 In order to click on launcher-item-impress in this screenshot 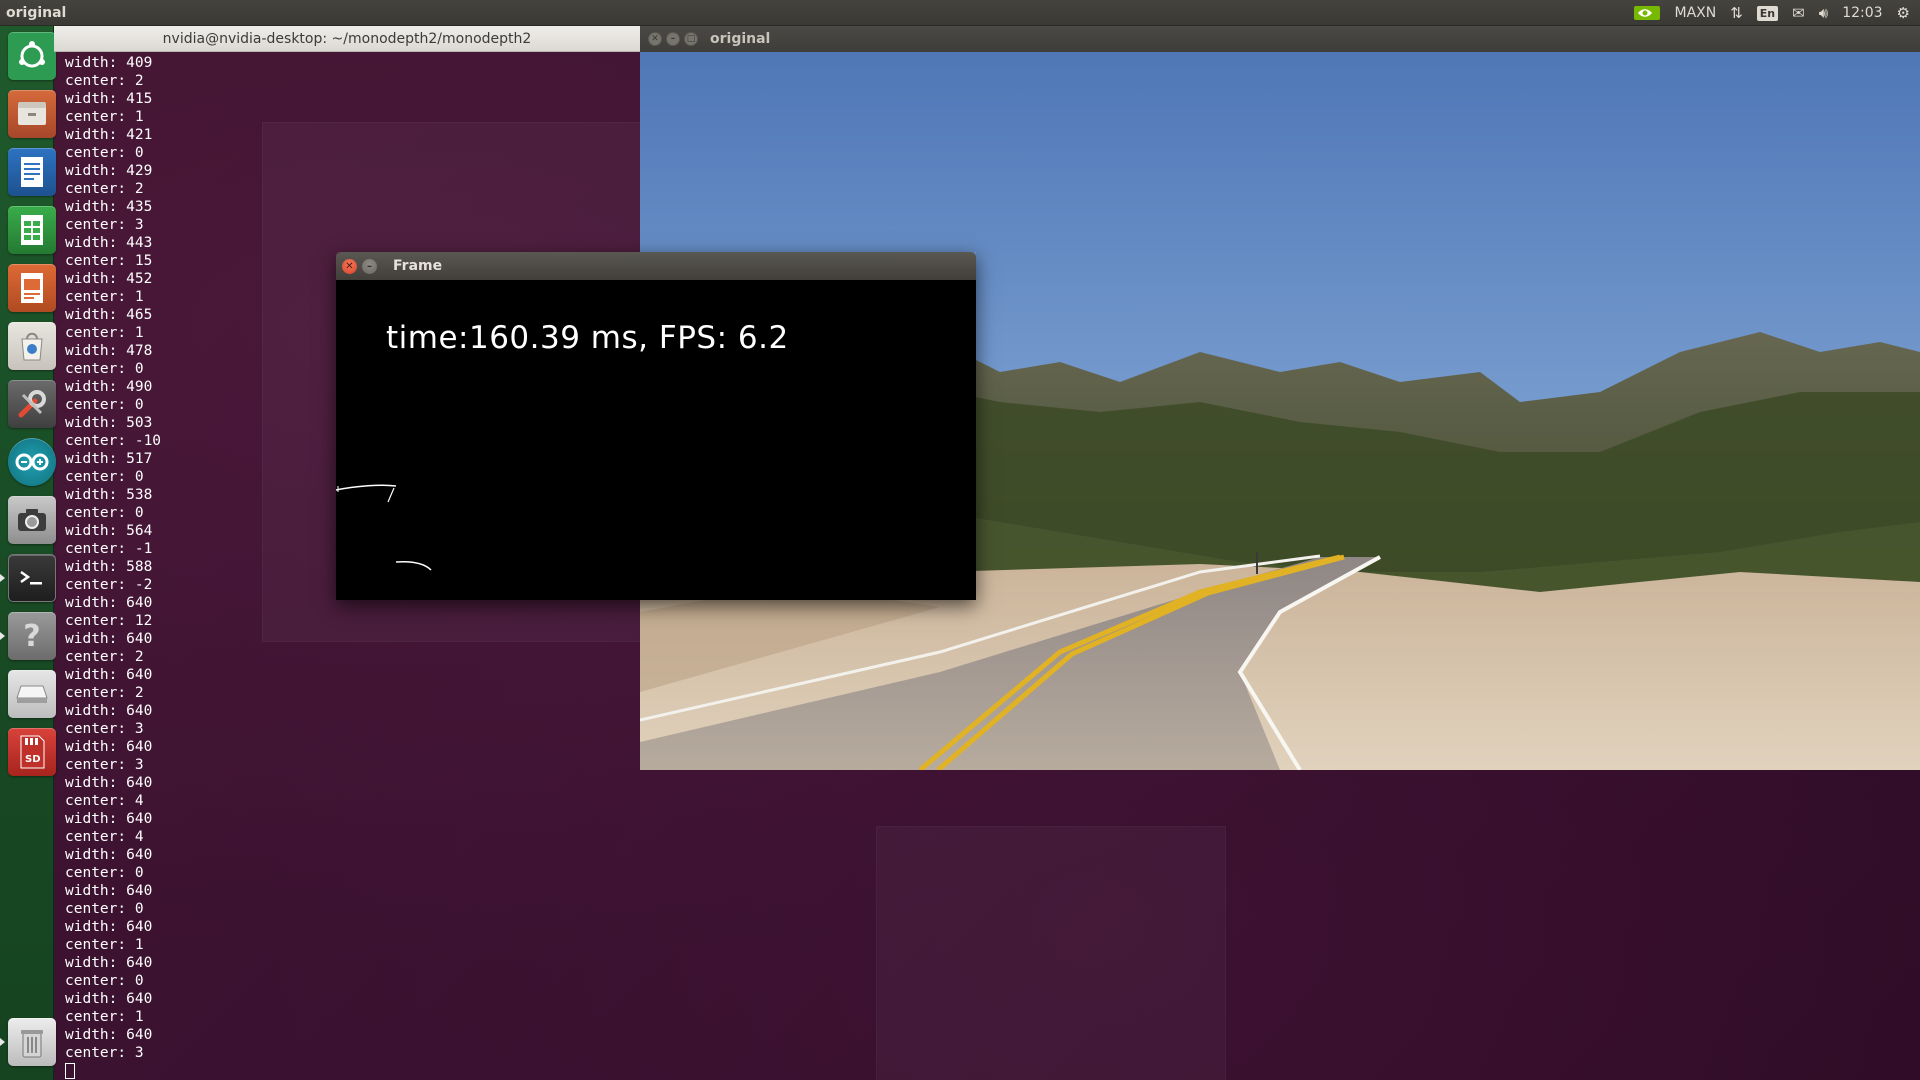, I will do `click(32, 288)`.